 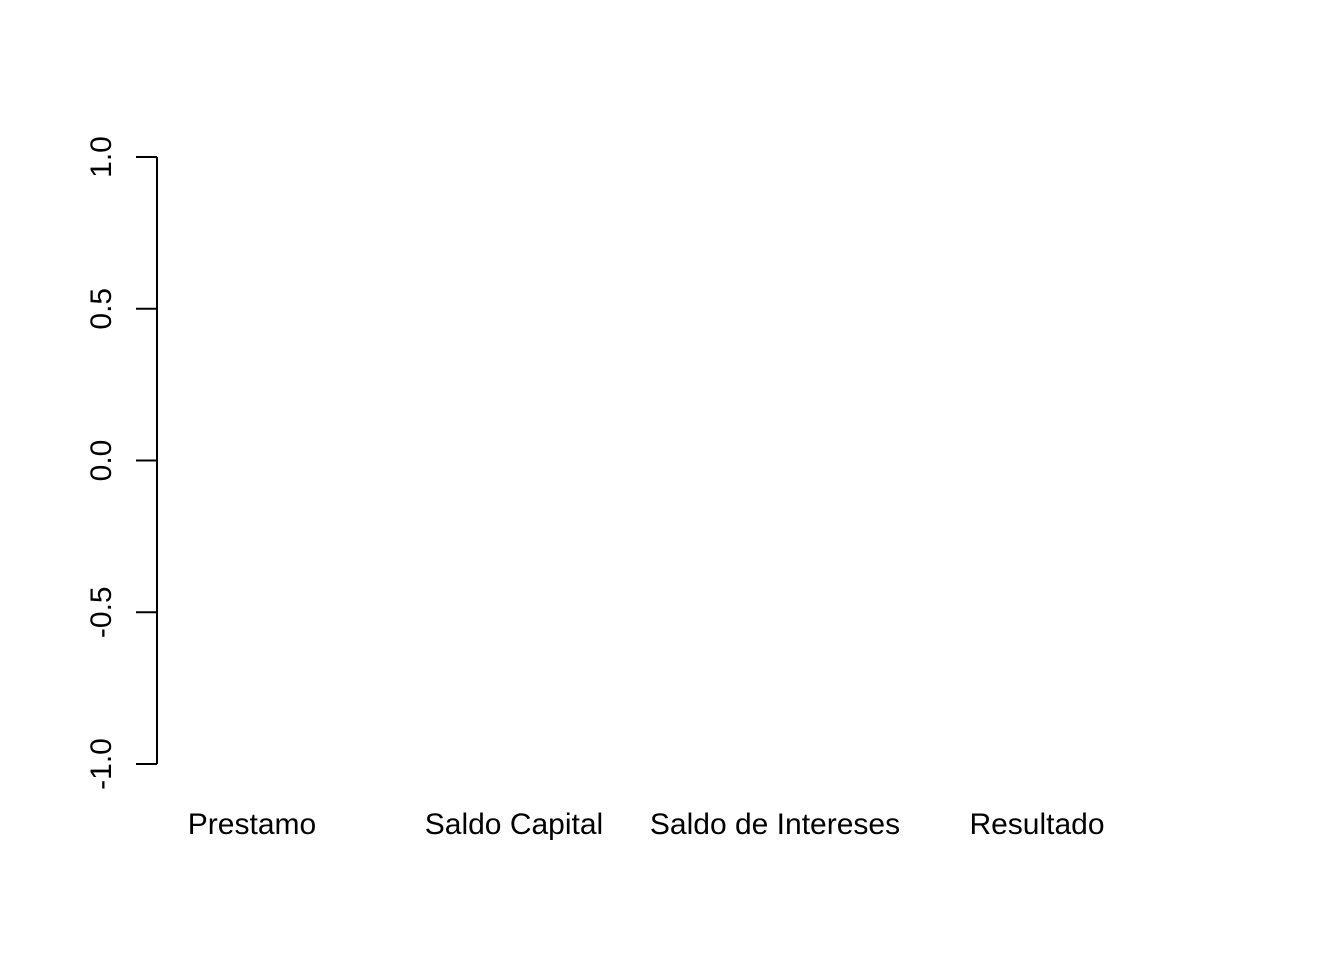 I want to click on x-category-label: Saldo de Intereses, so click(x=775, y=824).